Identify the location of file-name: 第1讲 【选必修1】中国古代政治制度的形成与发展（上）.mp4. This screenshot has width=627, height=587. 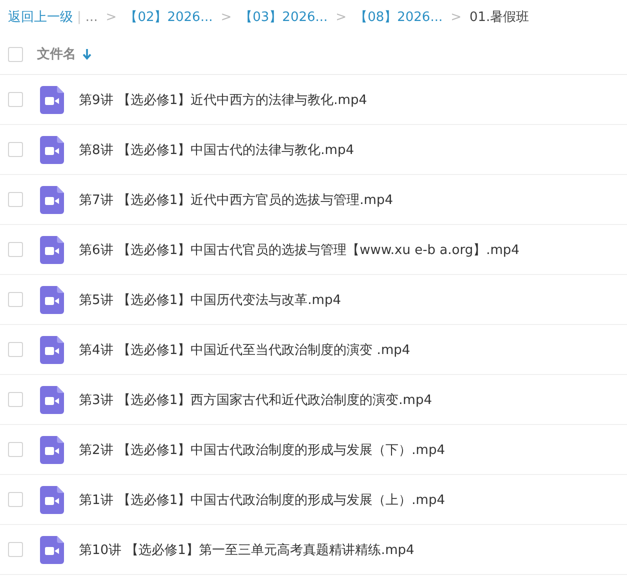
(262, 499).